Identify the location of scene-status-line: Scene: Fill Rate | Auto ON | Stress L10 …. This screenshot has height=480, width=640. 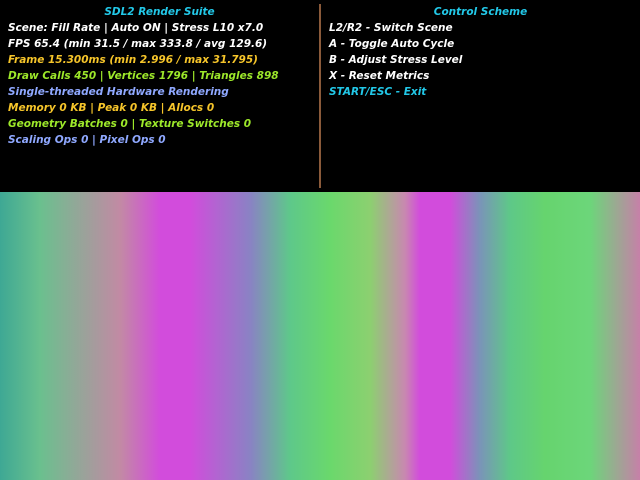
(136, 28).